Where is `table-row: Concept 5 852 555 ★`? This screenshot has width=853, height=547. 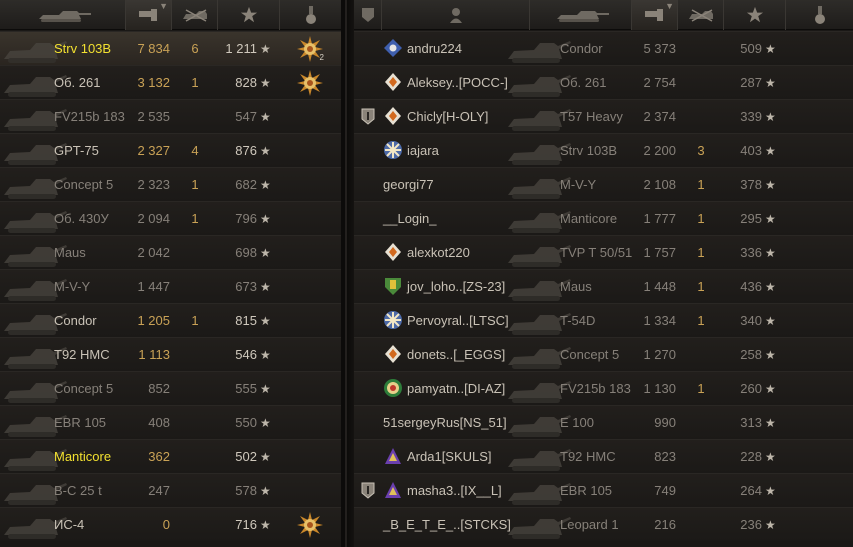 table-row: Concept 5 852 555 ★ is located at coordinates (170, 388).